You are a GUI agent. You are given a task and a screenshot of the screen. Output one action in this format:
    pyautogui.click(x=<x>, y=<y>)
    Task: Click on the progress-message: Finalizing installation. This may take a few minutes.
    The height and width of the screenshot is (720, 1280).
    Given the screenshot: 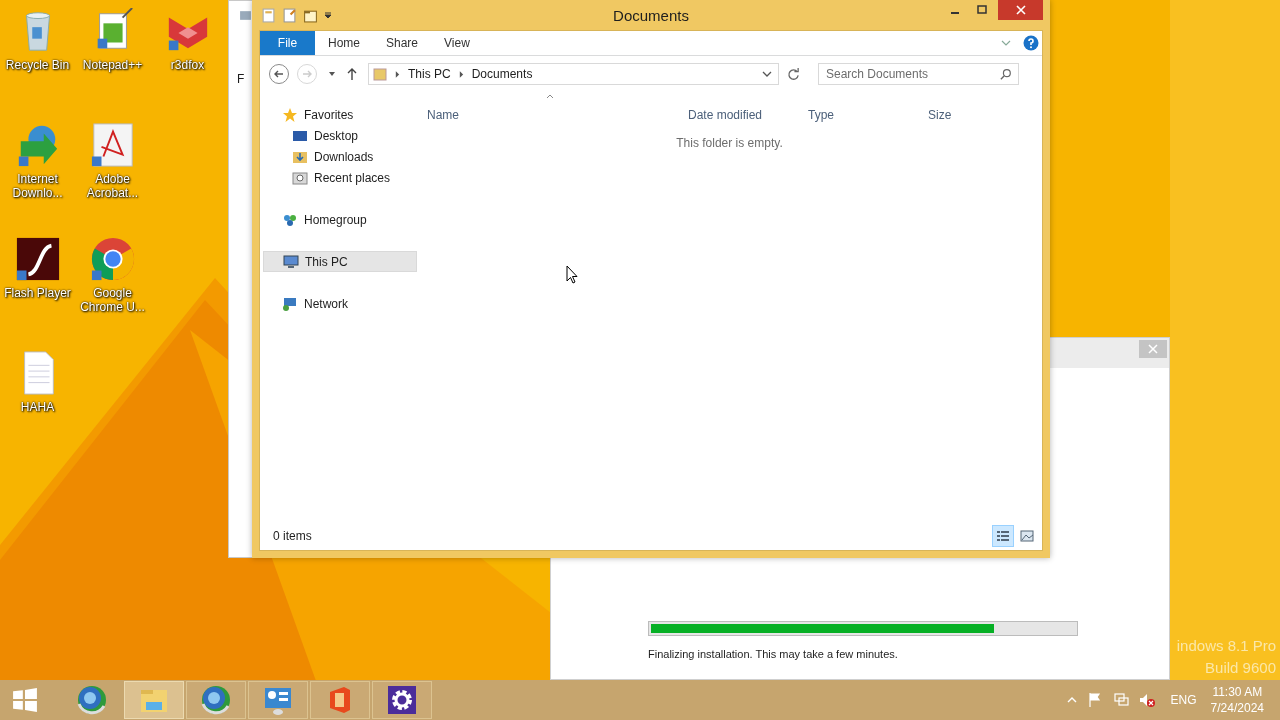 What is the action you would take?
    pyautogui.click(x=773, y=654)
    